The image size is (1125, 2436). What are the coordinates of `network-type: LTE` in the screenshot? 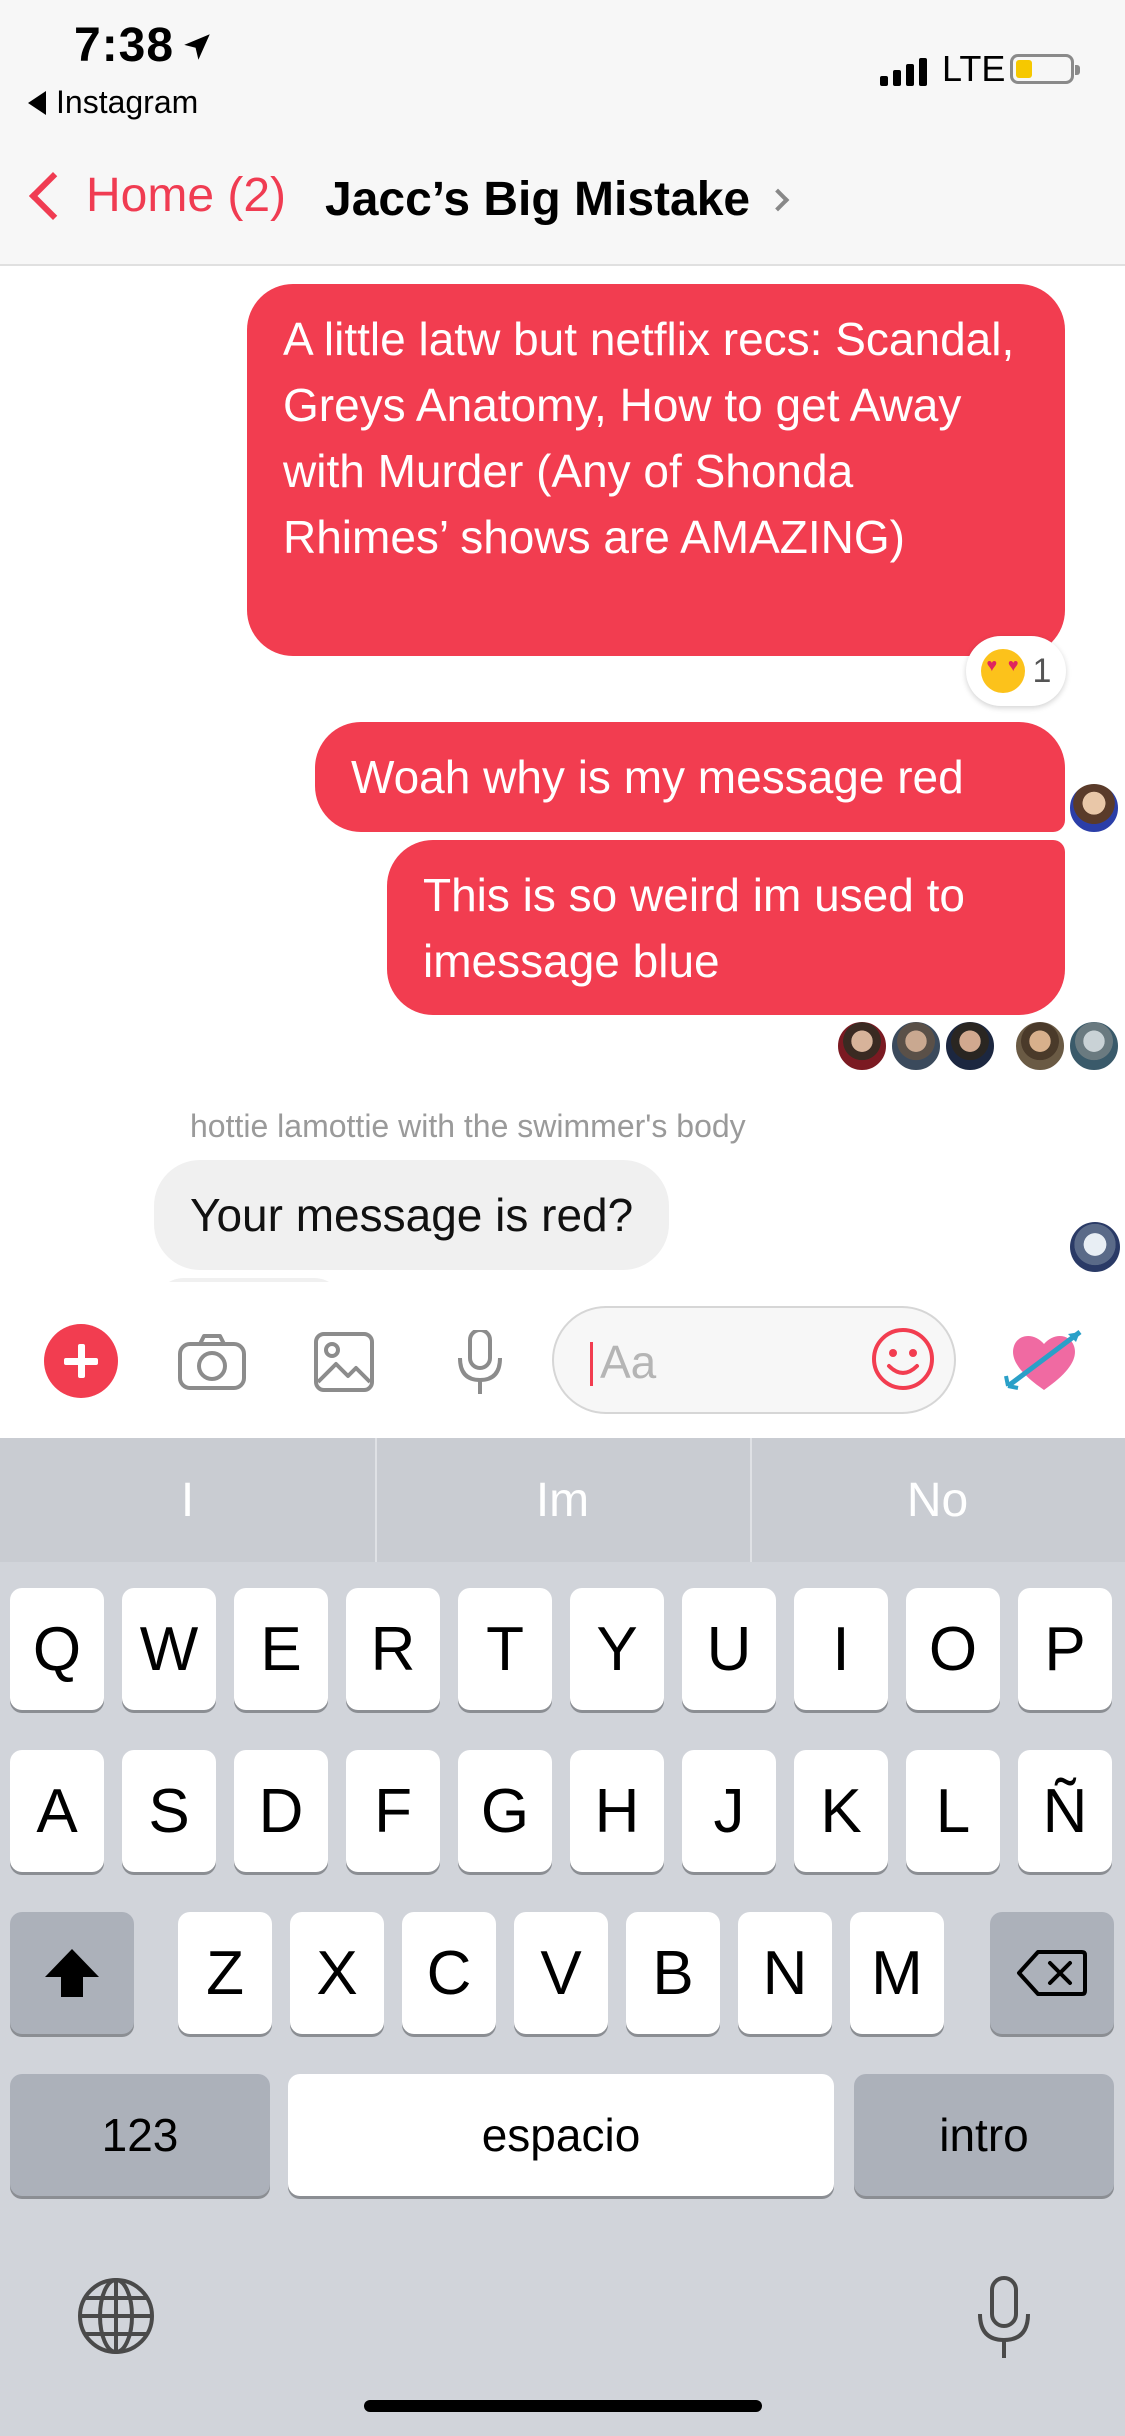 It's located at (974, 68).